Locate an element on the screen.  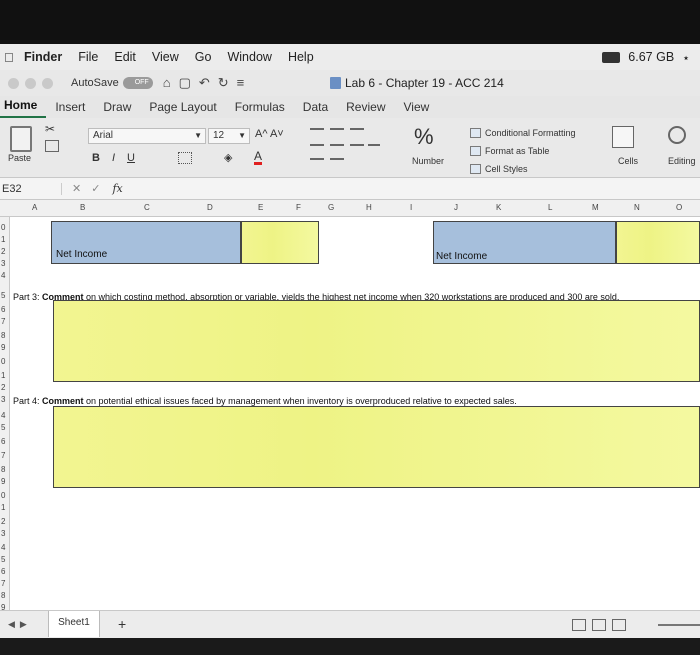
conditional-formatting-button: Conditional Formatting is located at coordinates (523, 133).